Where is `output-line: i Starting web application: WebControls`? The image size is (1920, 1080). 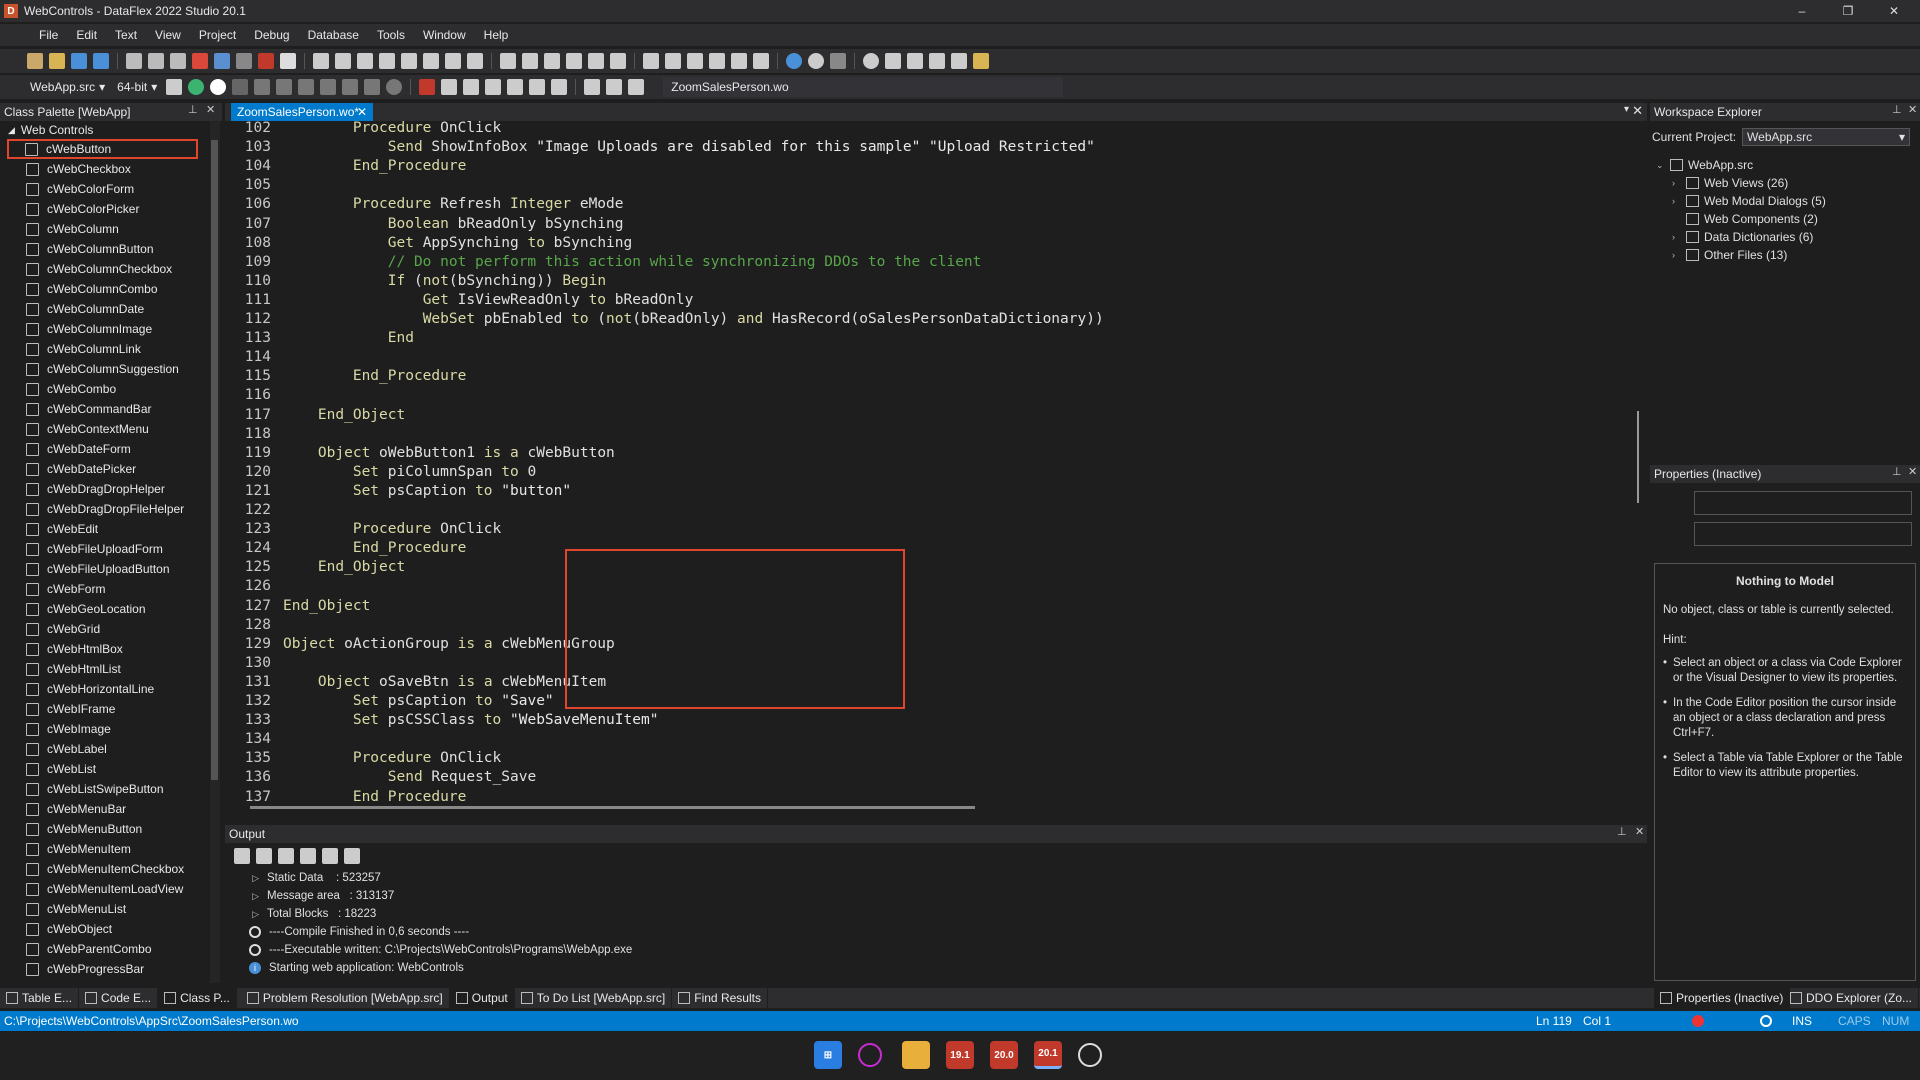 output-line: i Starting web application: WebControls is located at coordinates (937, 968).